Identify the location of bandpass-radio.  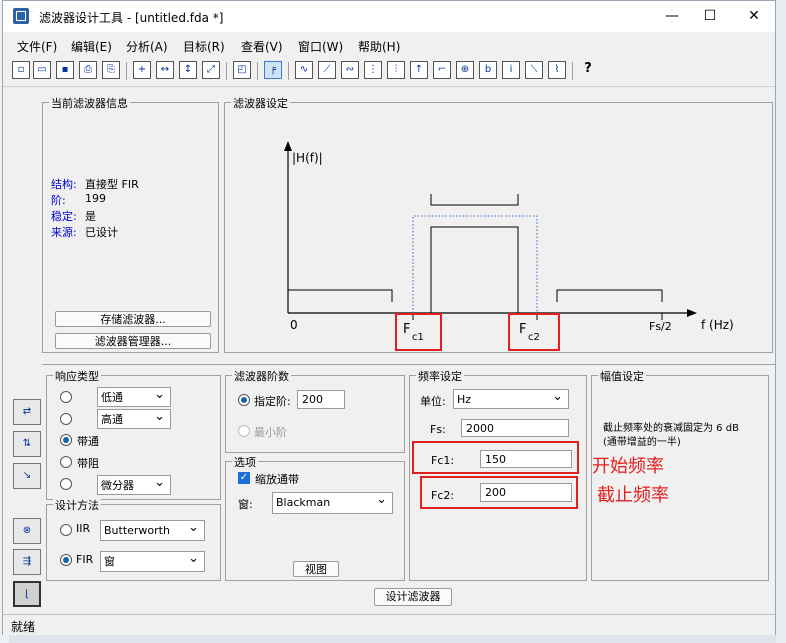
(66, 440).